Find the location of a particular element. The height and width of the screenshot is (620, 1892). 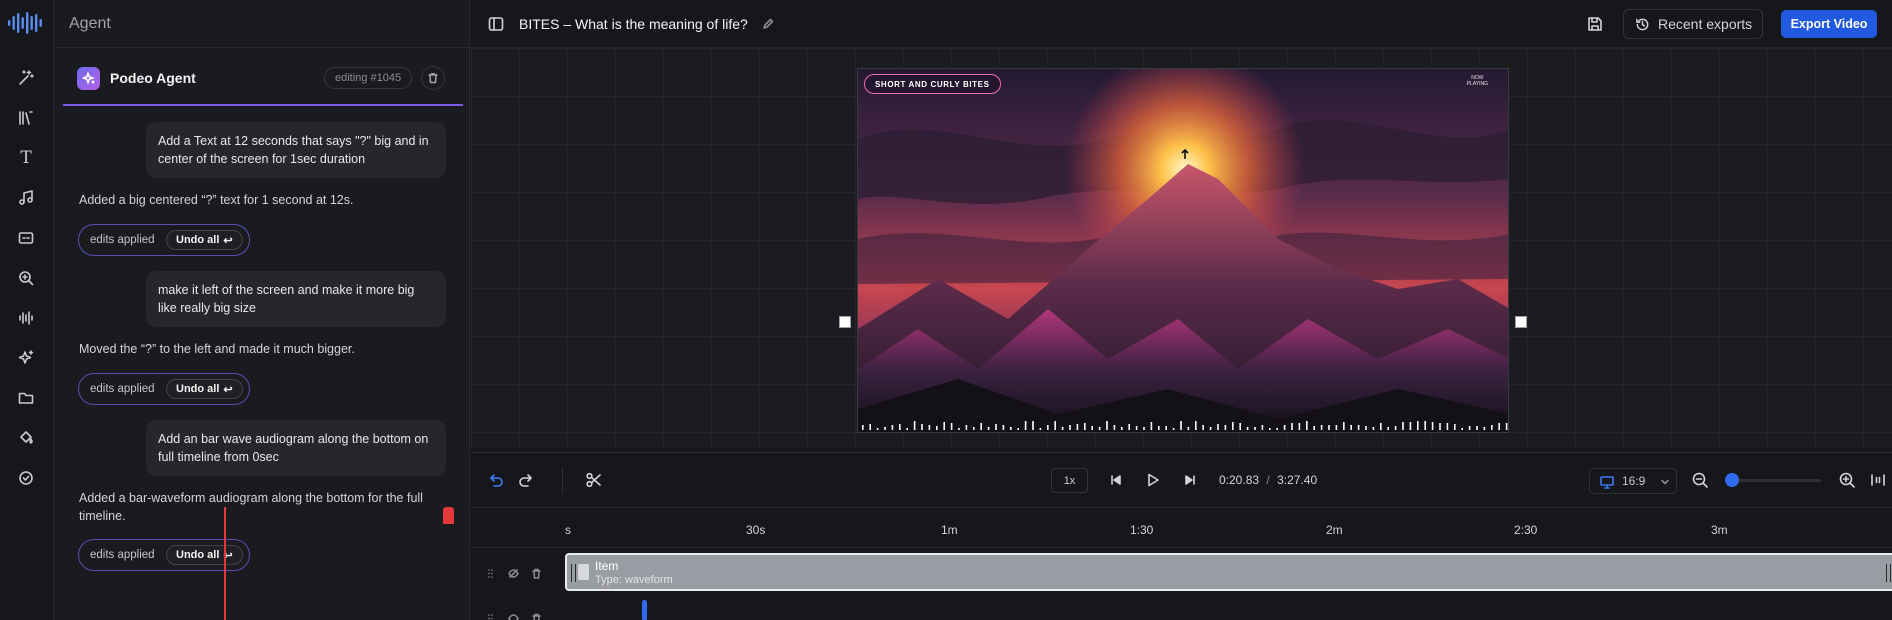

timecode: 0:20.83 / 3:27.40 is located at coordinates (1268, 480).